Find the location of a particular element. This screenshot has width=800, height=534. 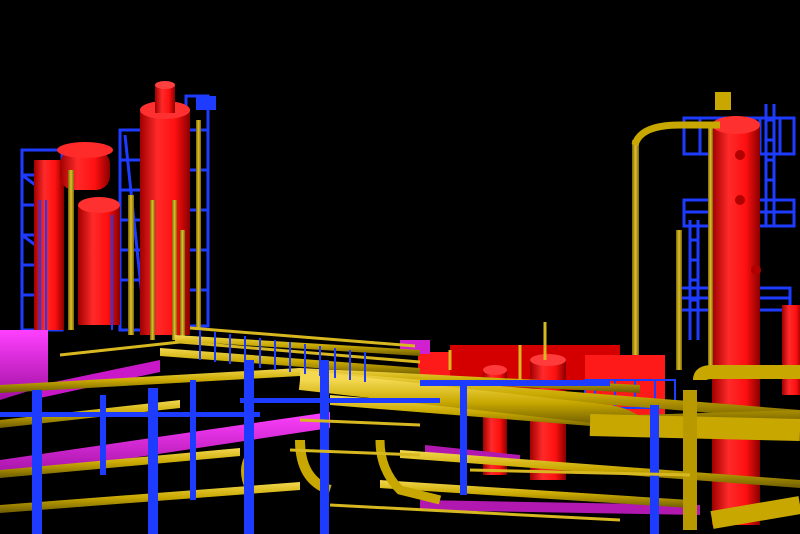

left-column-cluster is located at coordinates (118, 210).